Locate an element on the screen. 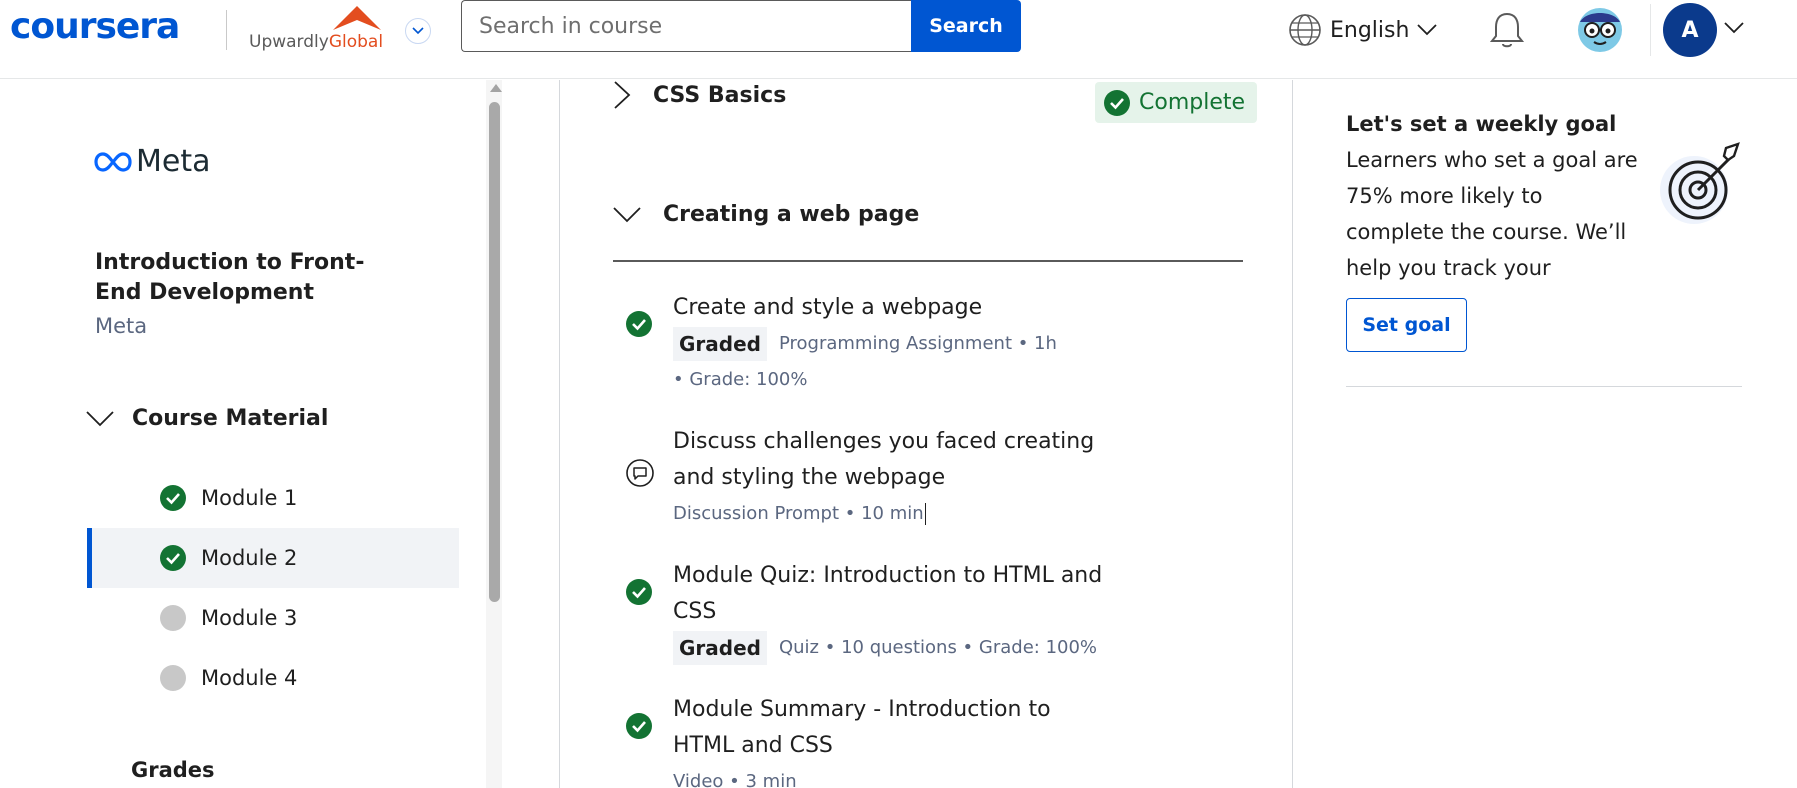 The image size is (1797, 788). target-icon is located at coordinates (1700, 183).